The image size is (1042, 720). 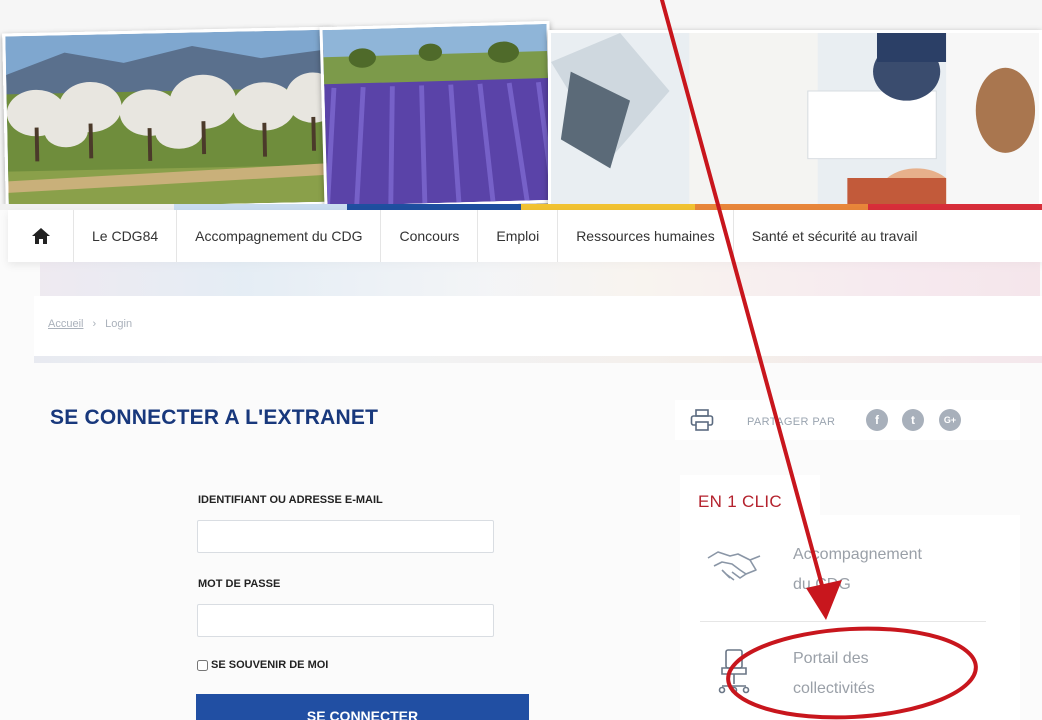 What do you see at coordinates (740, 501) in the screenshot?
I see `en-1-clic-title: EN 1 CLIC` at bounding box center [740, 501].